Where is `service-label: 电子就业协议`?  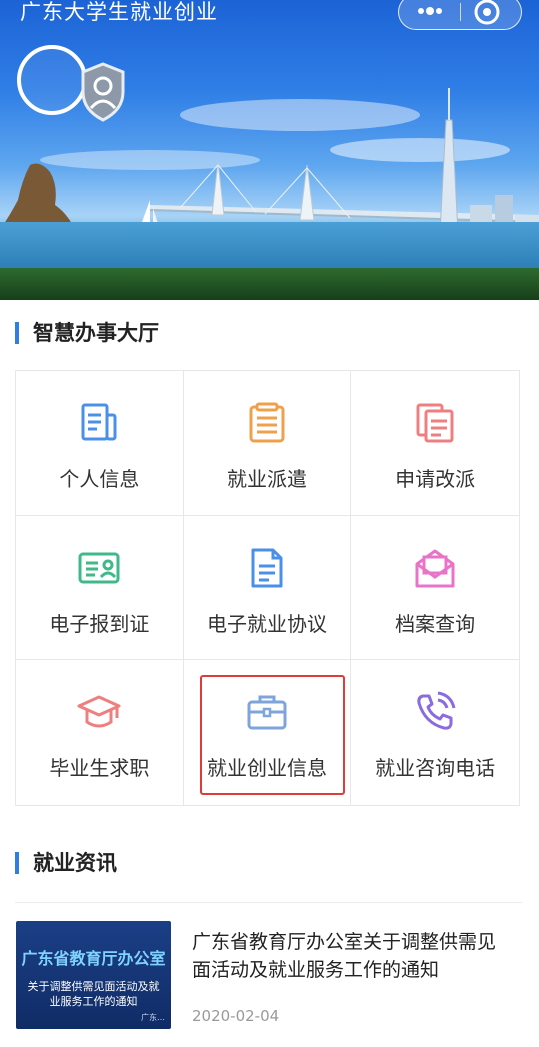
service-label: 电子就业协议 is located at coordinates (266, 623).